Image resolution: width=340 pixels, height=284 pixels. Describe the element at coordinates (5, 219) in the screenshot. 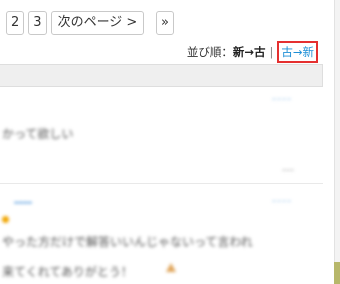

I see `emoji-icon` at that location.